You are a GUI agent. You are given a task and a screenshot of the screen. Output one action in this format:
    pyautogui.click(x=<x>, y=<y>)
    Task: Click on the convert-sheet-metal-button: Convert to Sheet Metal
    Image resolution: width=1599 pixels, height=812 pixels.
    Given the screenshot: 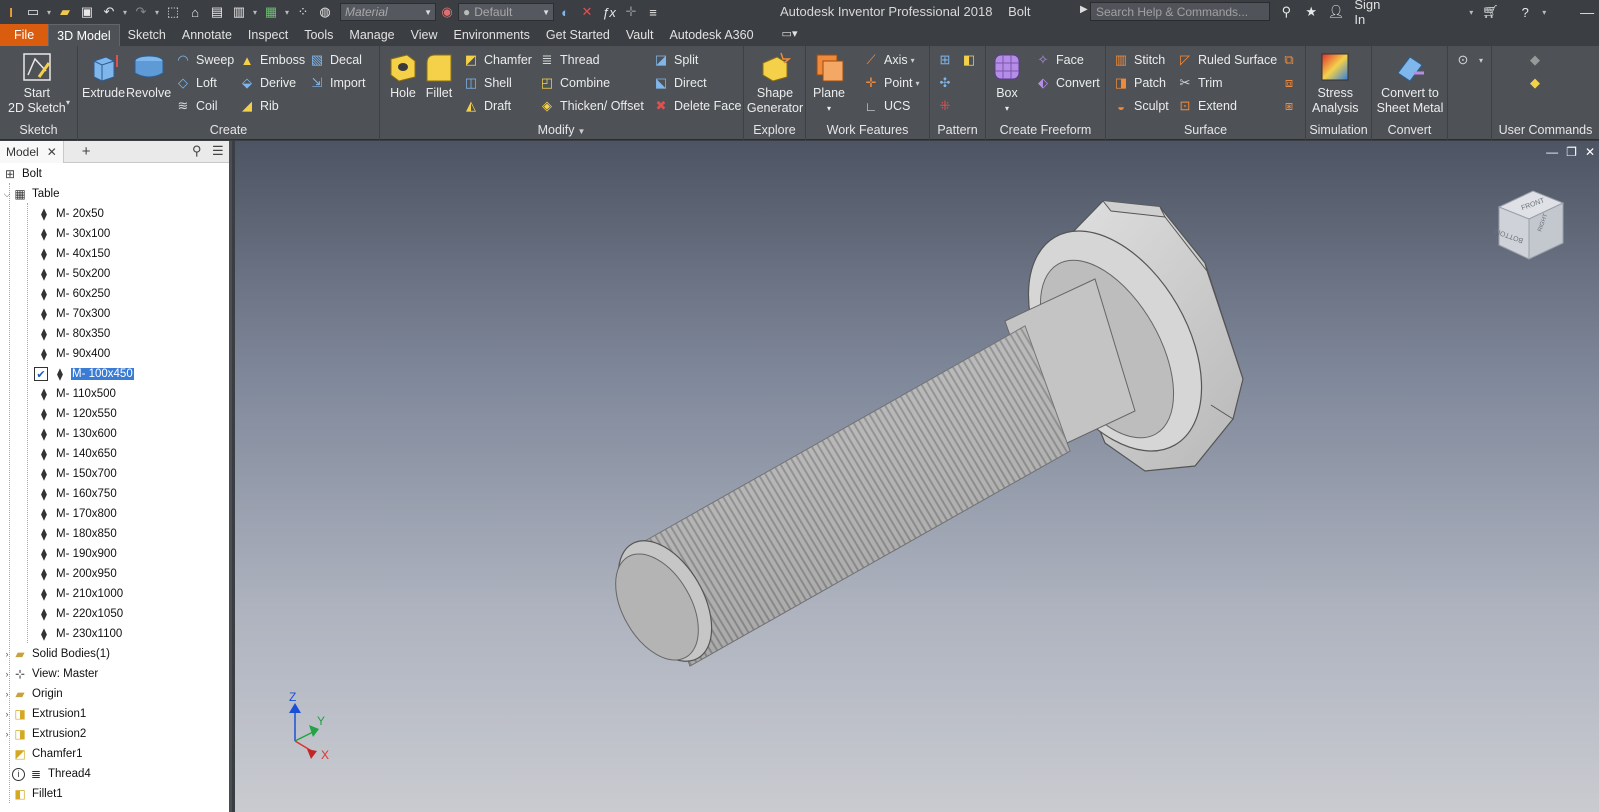 What is the action you would take?
    pyautogui.click(x=1410, y=83)
    